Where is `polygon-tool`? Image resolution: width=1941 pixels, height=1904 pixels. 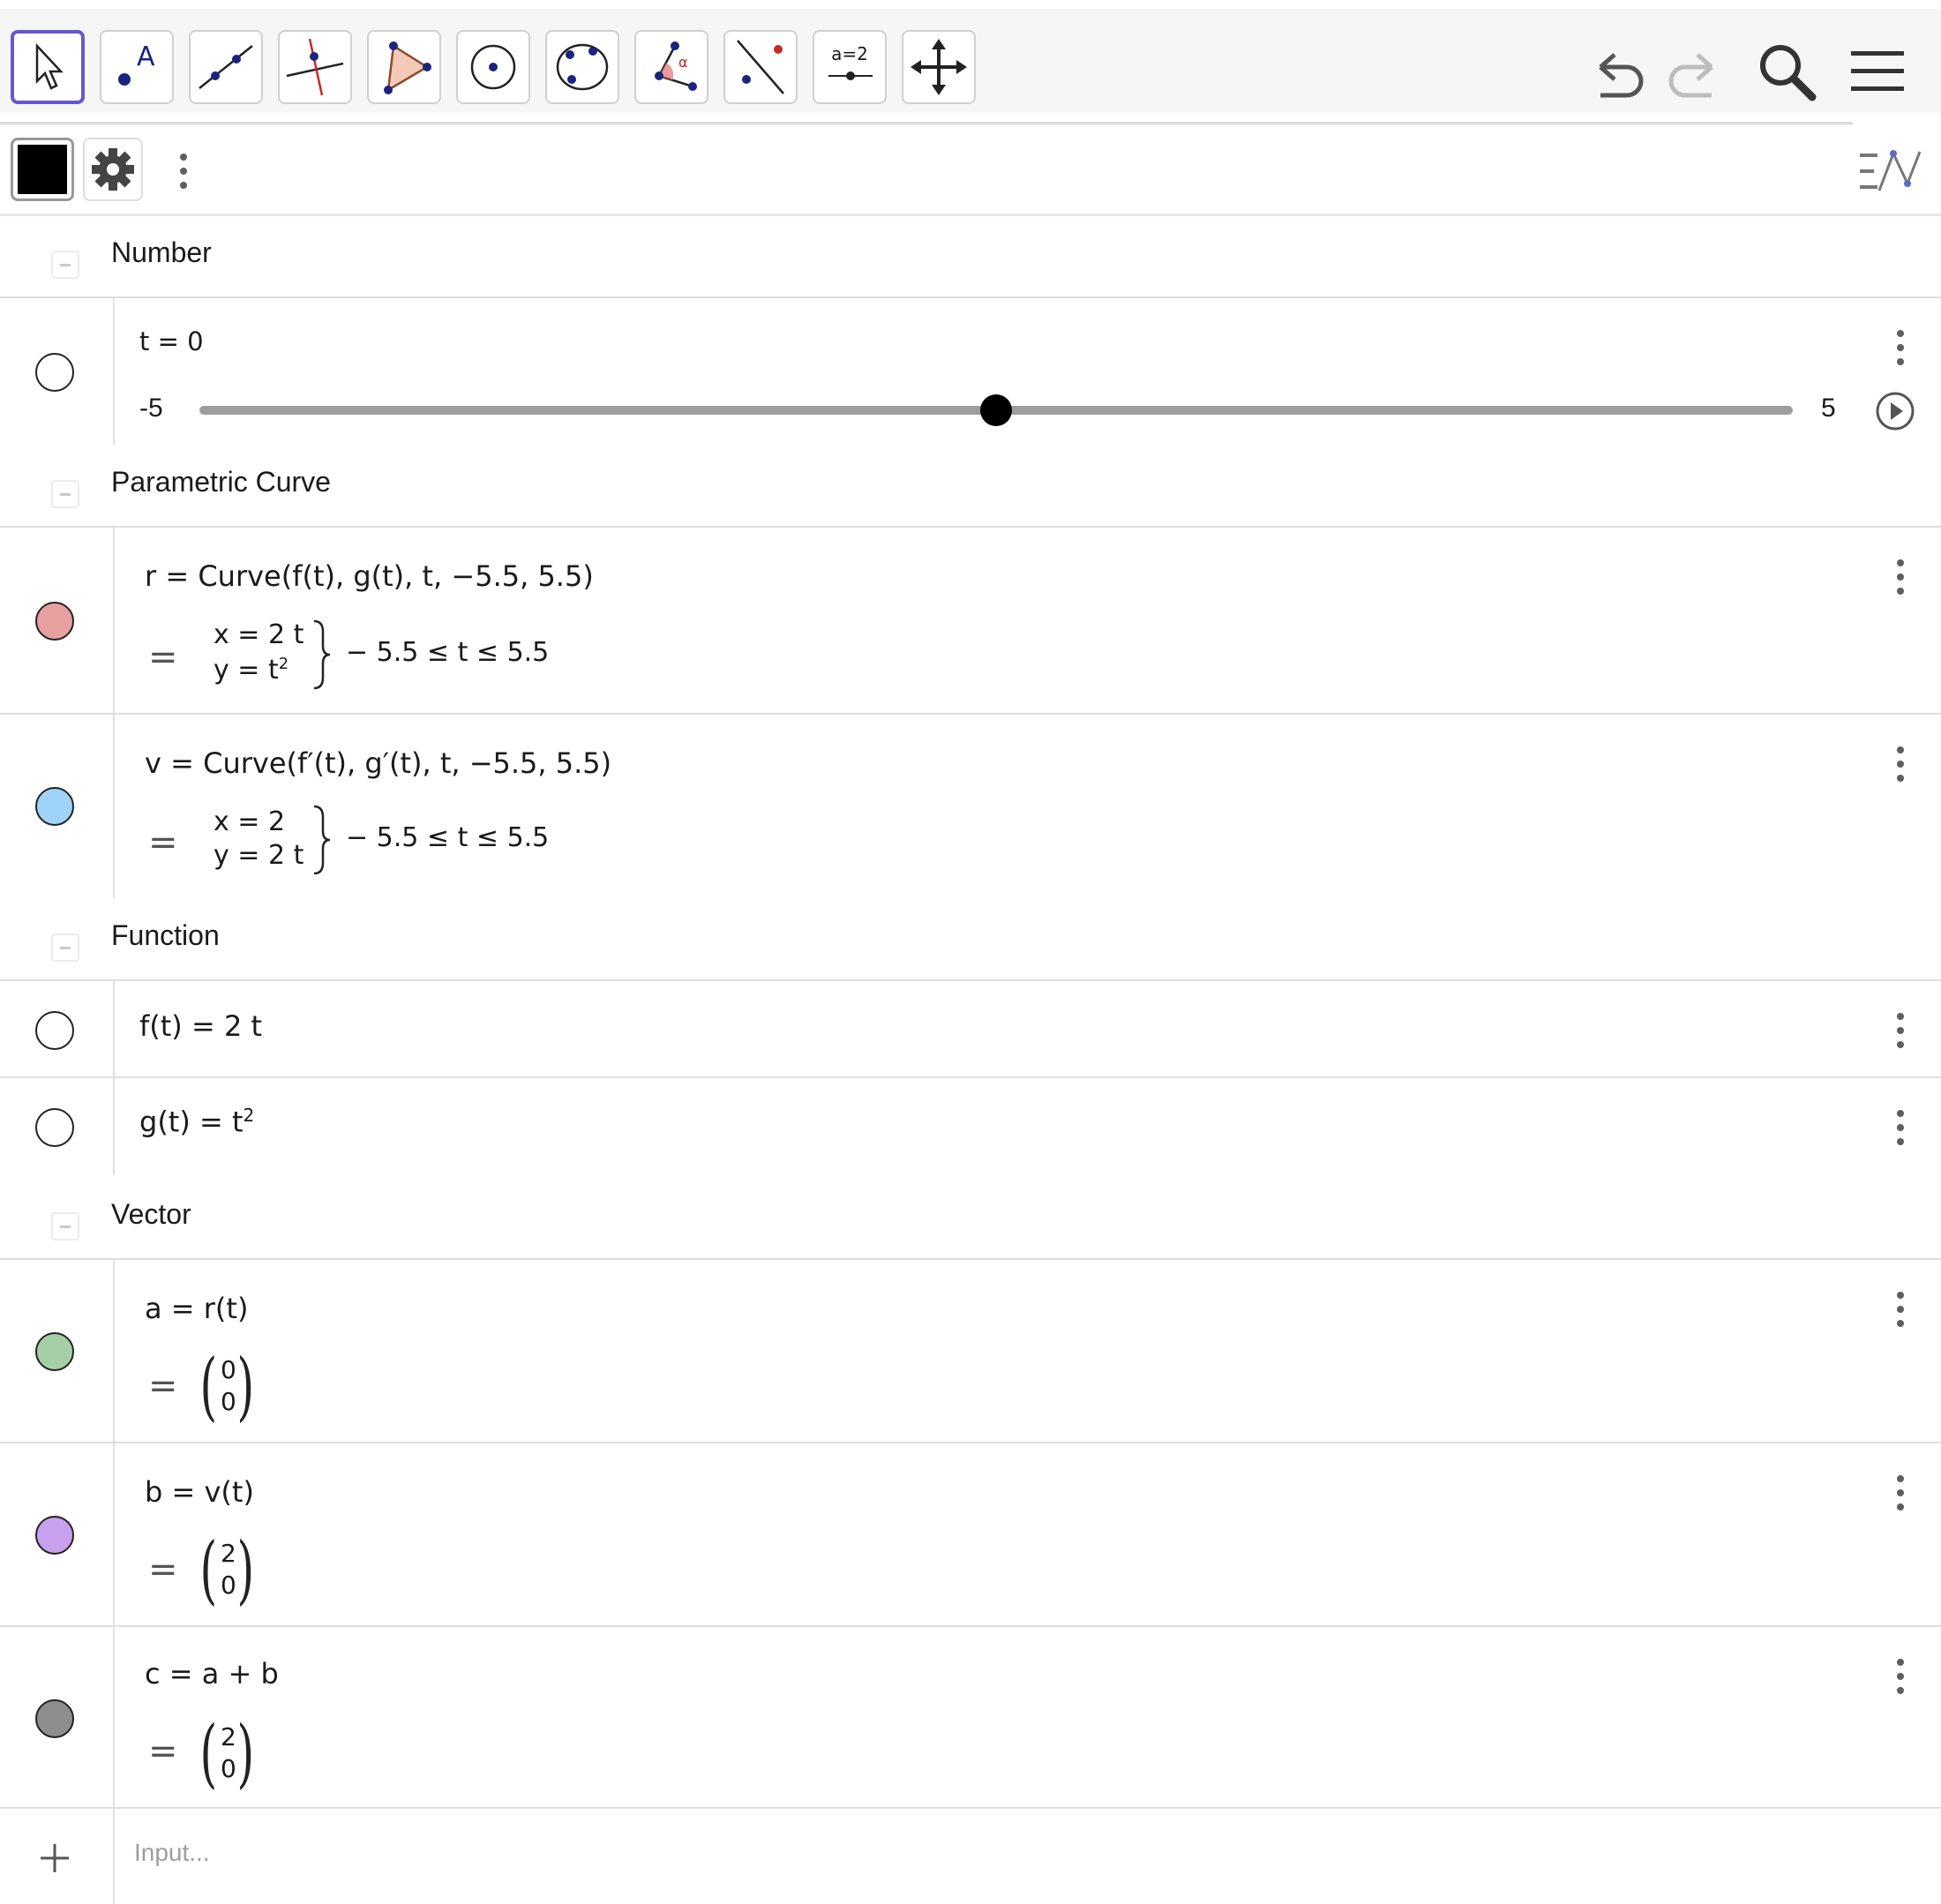
polygon-tool is located at coordinates (404, 67).